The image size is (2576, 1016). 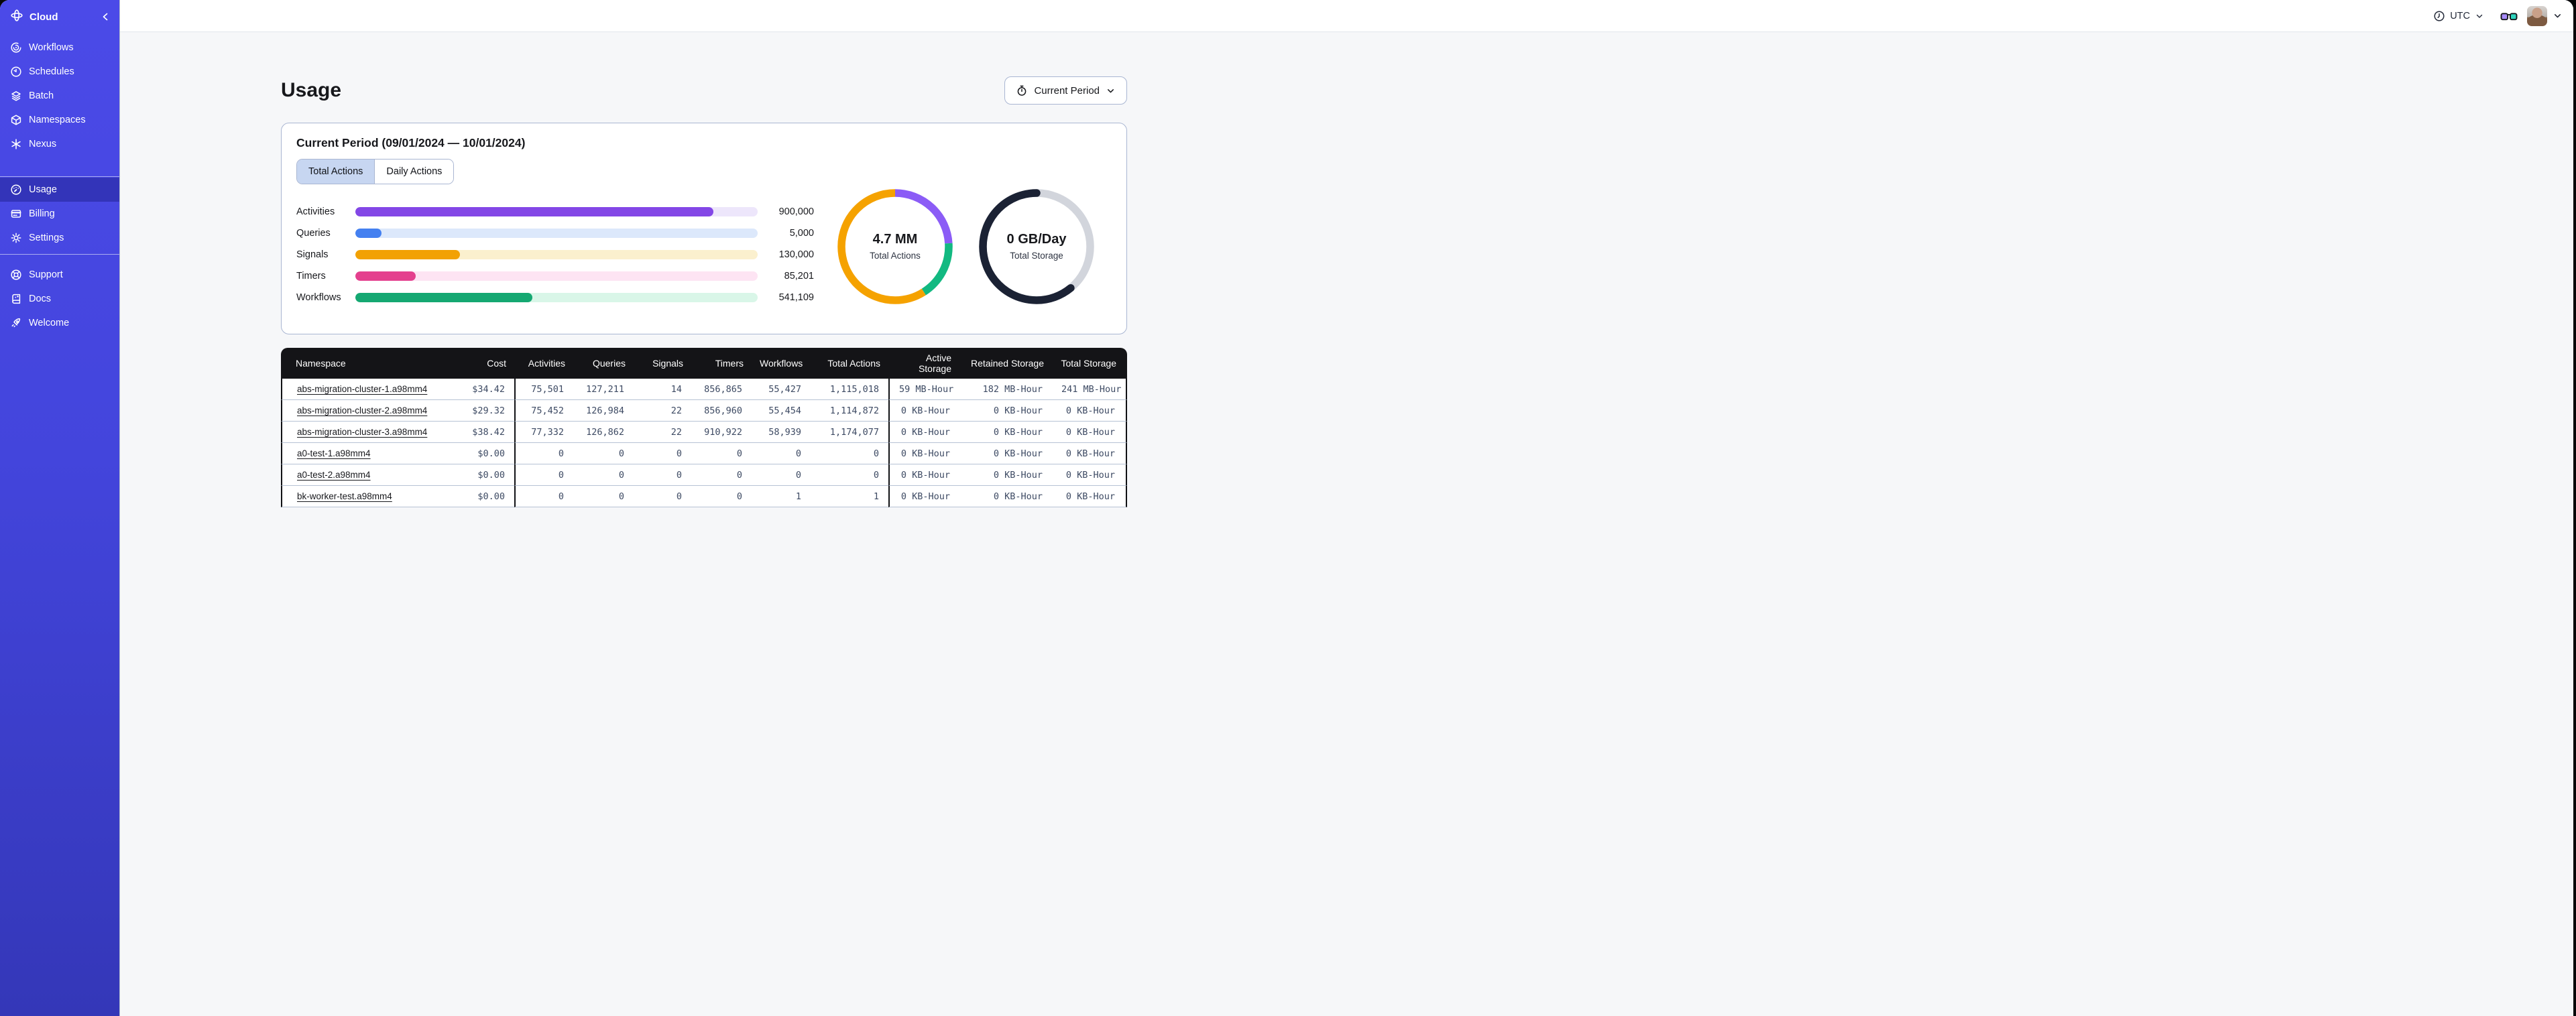 I want to click on namespace-link: abs-migration-cluster-2.a98mm4, so click(x=362, y=411).